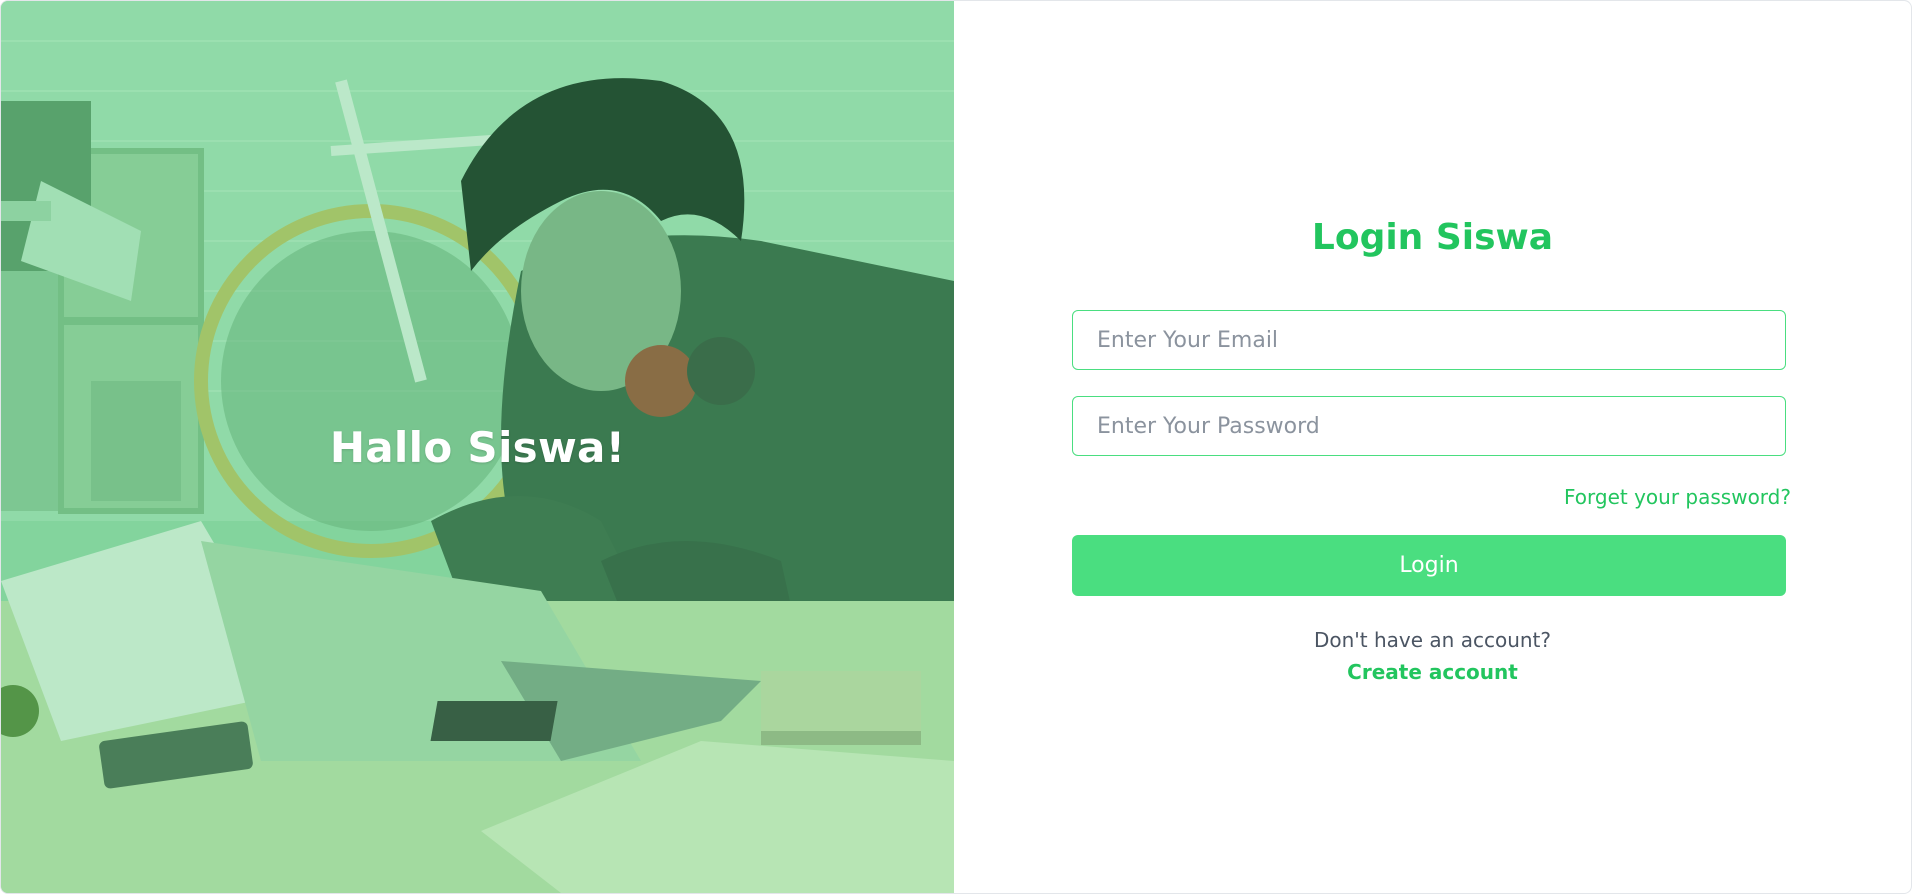  Describe the element at coordinates (1677, 497) in the screenshot. I see `forgot-password-link: Forget your password?` at that location.